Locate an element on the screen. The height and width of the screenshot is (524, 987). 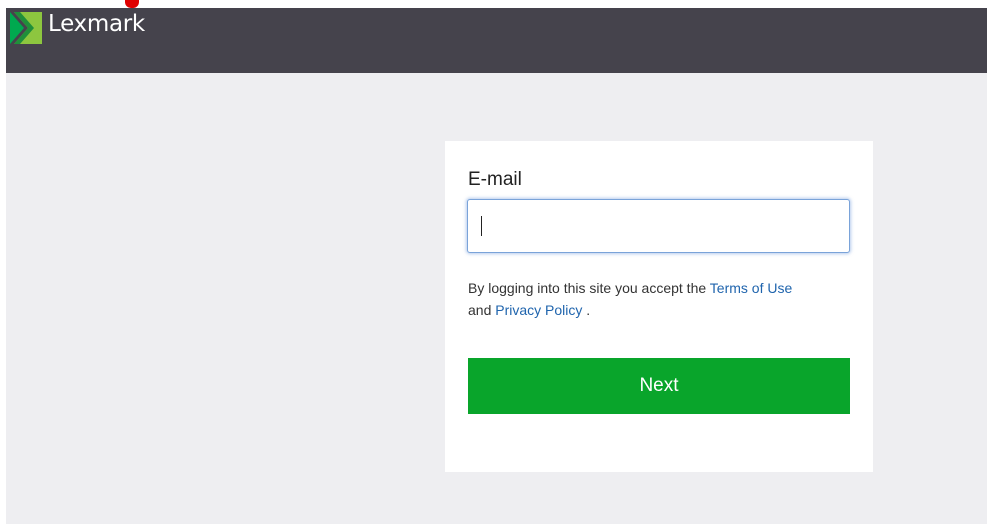
email-label: E-mail is located at coordinates (495, 179).